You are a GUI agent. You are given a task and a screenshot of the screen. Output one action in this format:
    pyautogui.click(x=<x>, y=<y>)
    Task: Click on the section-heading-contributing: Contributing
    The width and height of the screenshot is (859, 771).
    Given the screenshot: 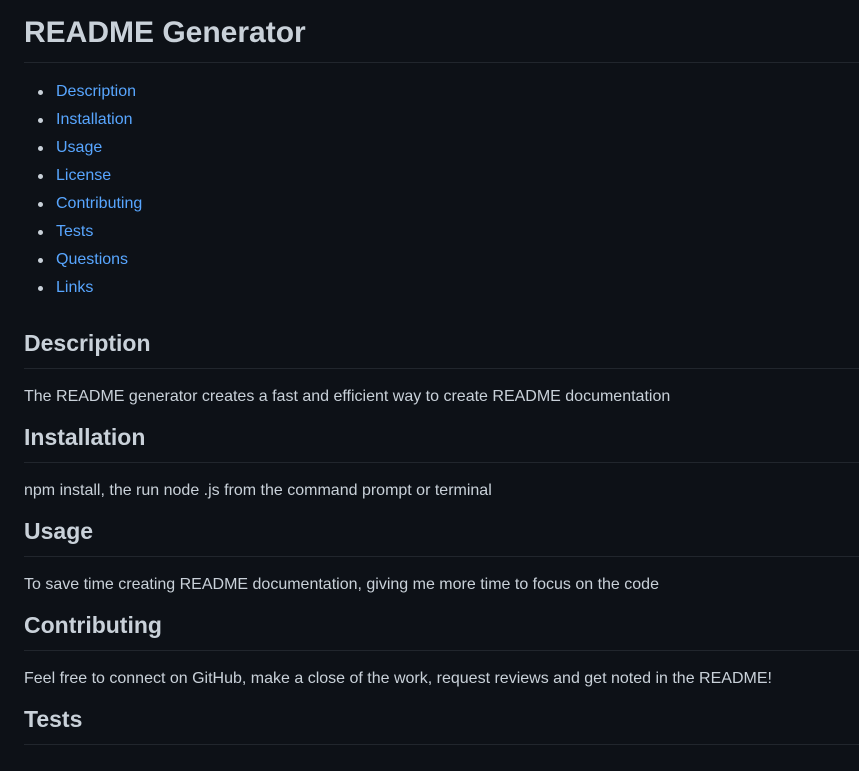 What is the action you would take?
    pyautogui.click(x=93, y=625)
    